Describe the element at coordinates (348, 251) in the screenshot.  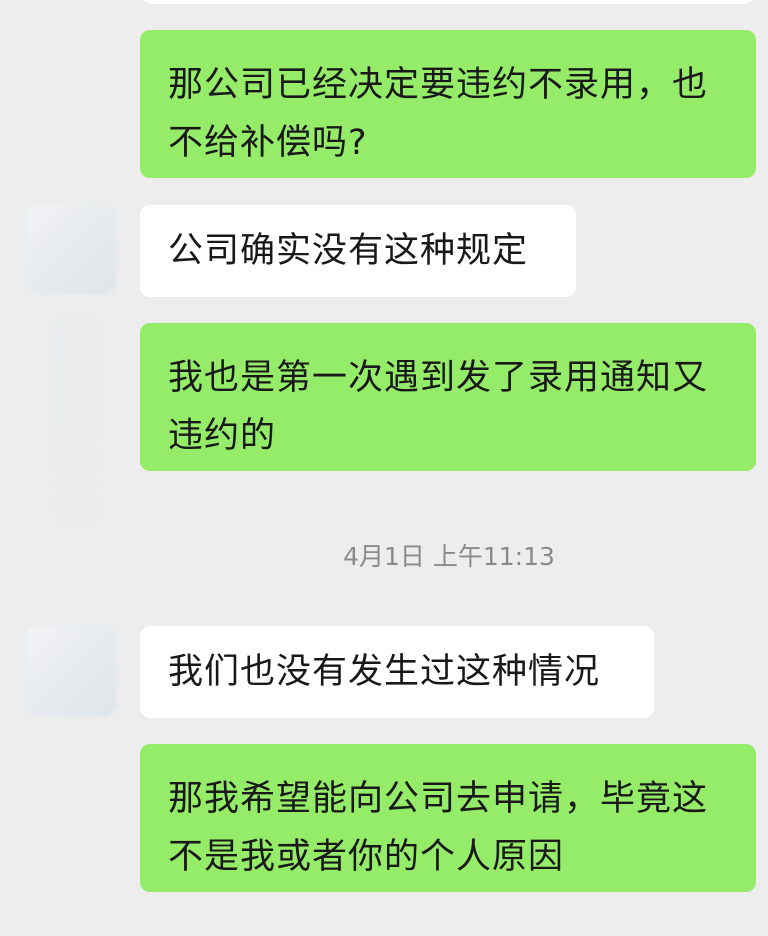
I see `message-text: 公司确实没有这种规定` at that location.